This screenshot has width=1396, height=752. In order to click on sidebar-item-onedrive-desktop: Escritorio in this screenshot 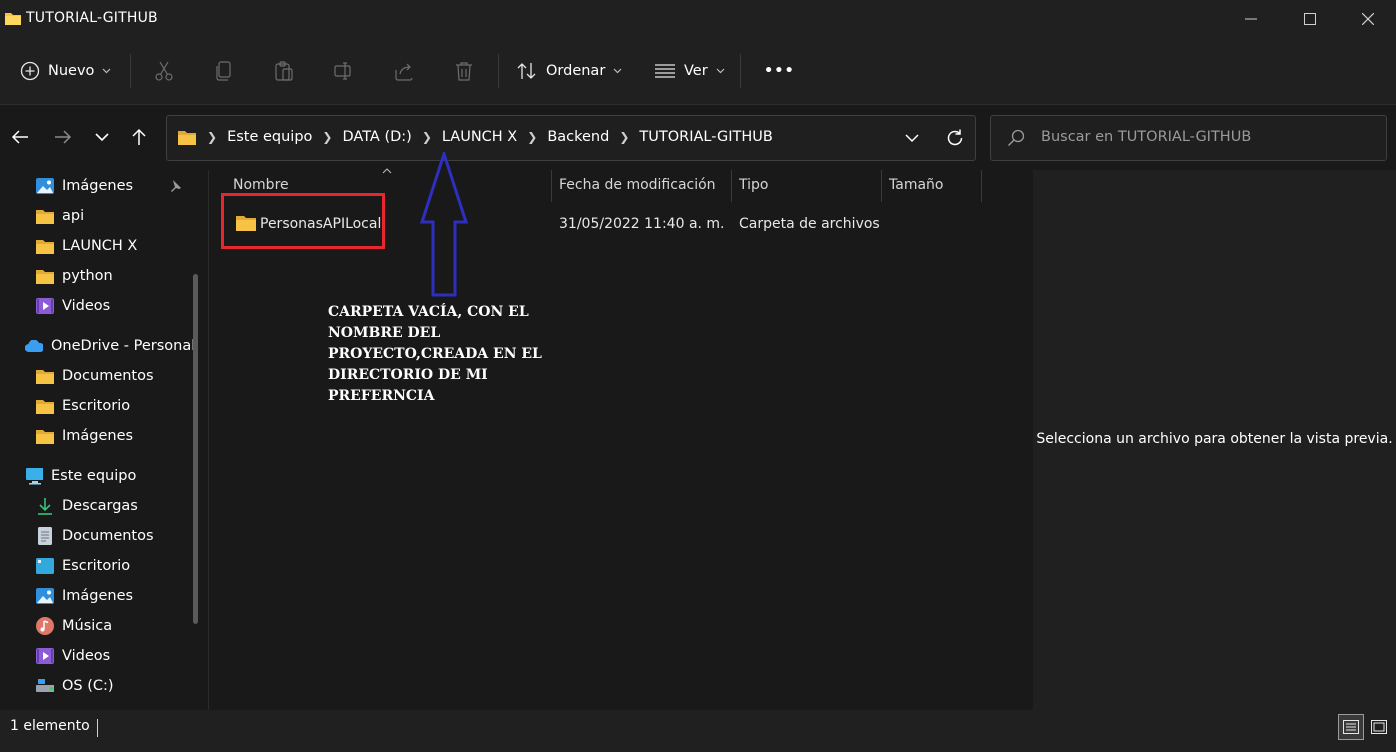, I will do `click(83, 406)`.